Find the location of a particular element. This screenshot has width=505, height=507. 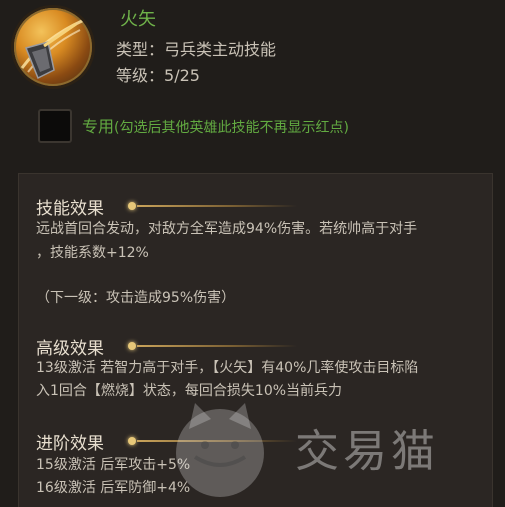

effect-line-1: 远战首回合发动，对敌方全军造成94%伤害。若统帅高于对手 is located at coordinates (227, 229).